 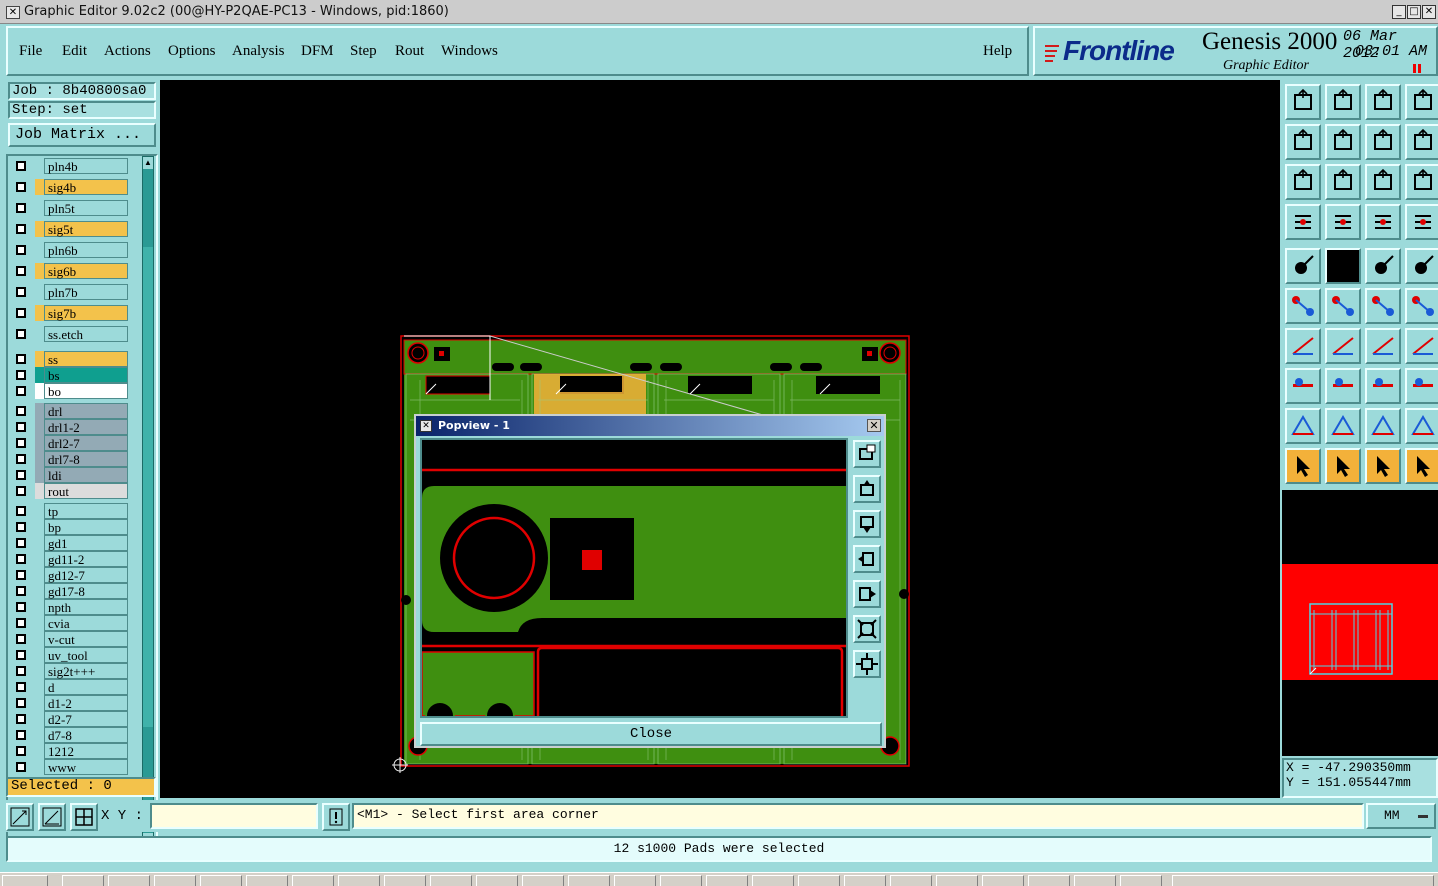 What do you see at coordinates (86, 591) in the screenshot?
I see `layer-label: gd17-8` at bounding box center [86, 591].